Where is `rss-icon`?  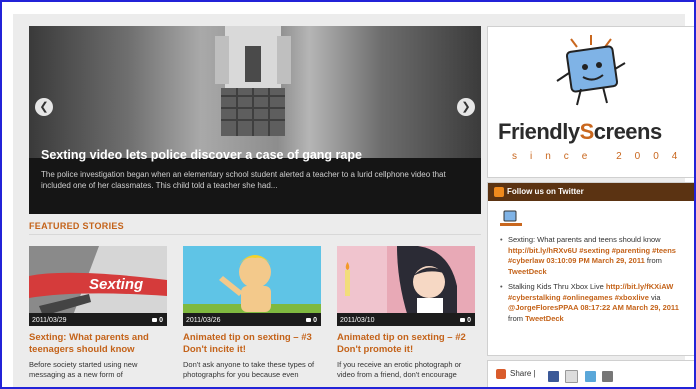 rss-icon is located at coordinates (499, 192).